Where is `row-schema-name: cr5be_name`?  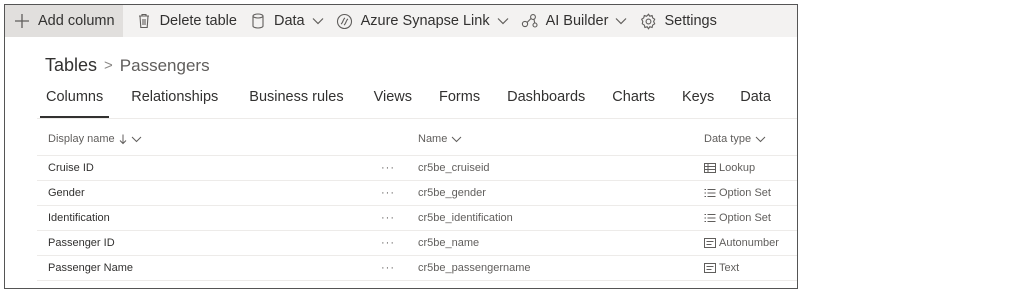
row-schema-name: cr5be_name is located at coordinates (449, 243).